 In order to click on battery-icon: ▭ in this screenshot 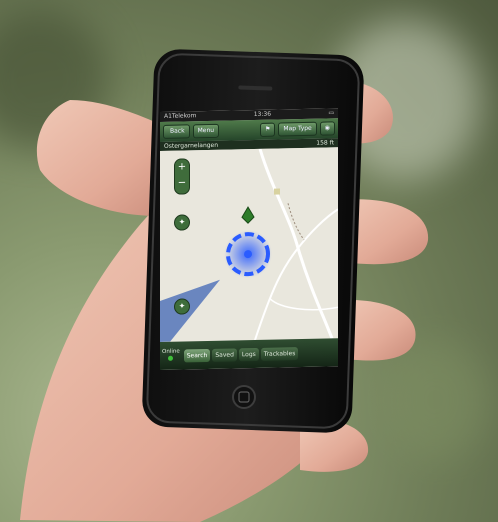, I will do `click(331, 113)`.